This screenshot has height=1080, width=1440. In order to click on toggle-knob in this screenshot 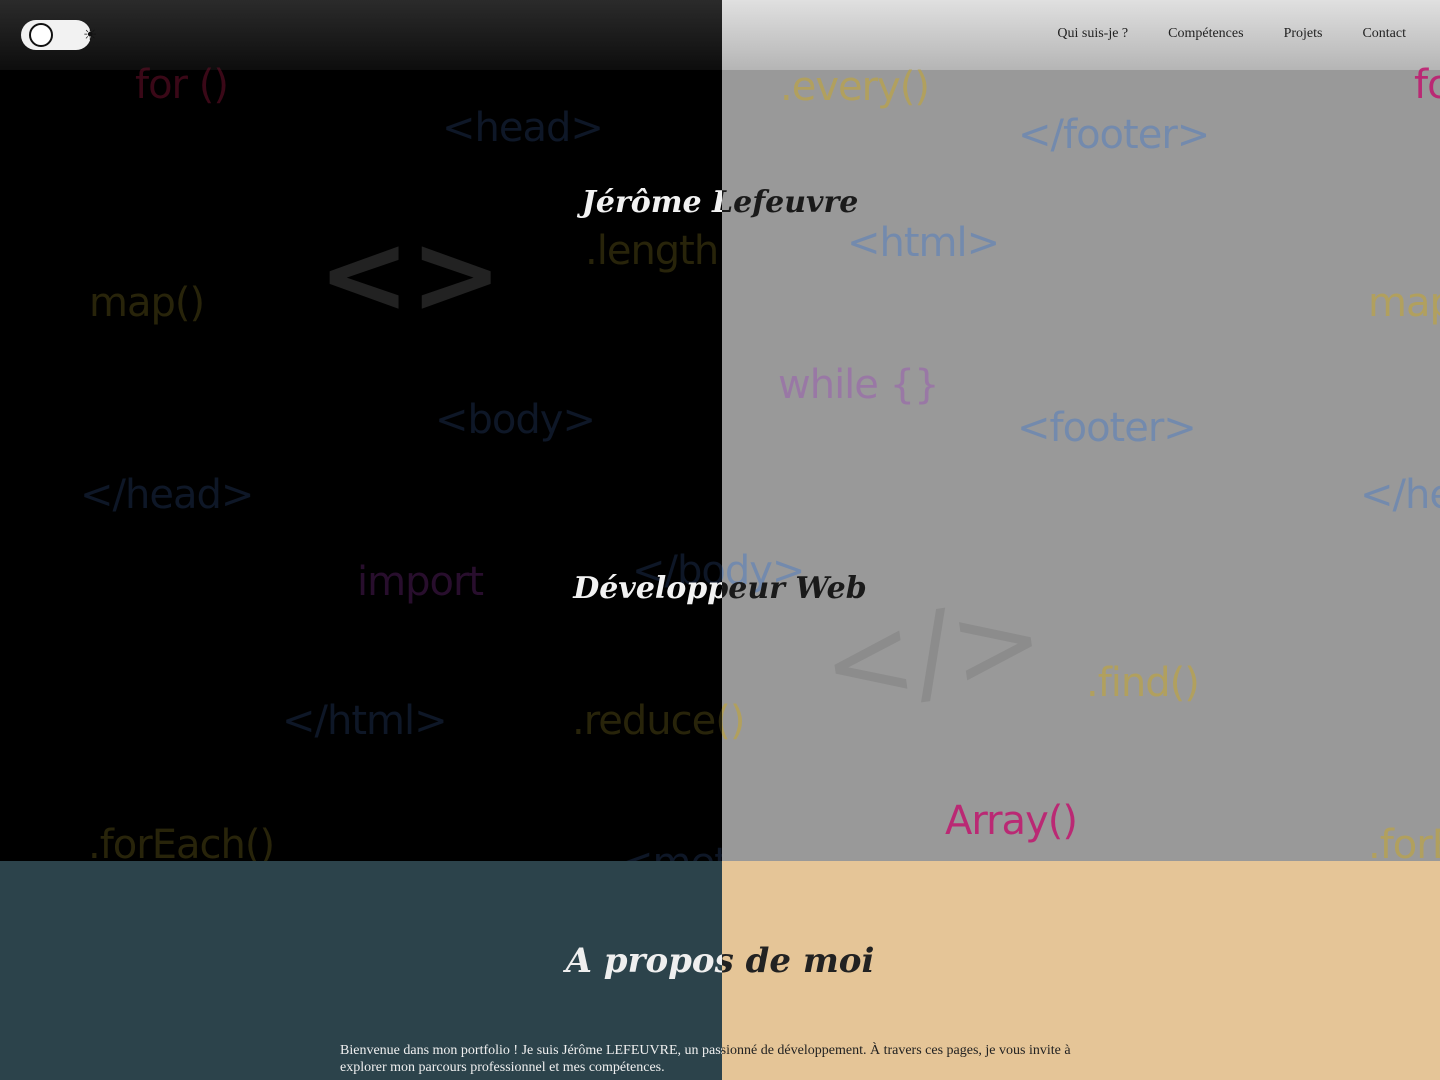, I will do `click(41, 35)`.